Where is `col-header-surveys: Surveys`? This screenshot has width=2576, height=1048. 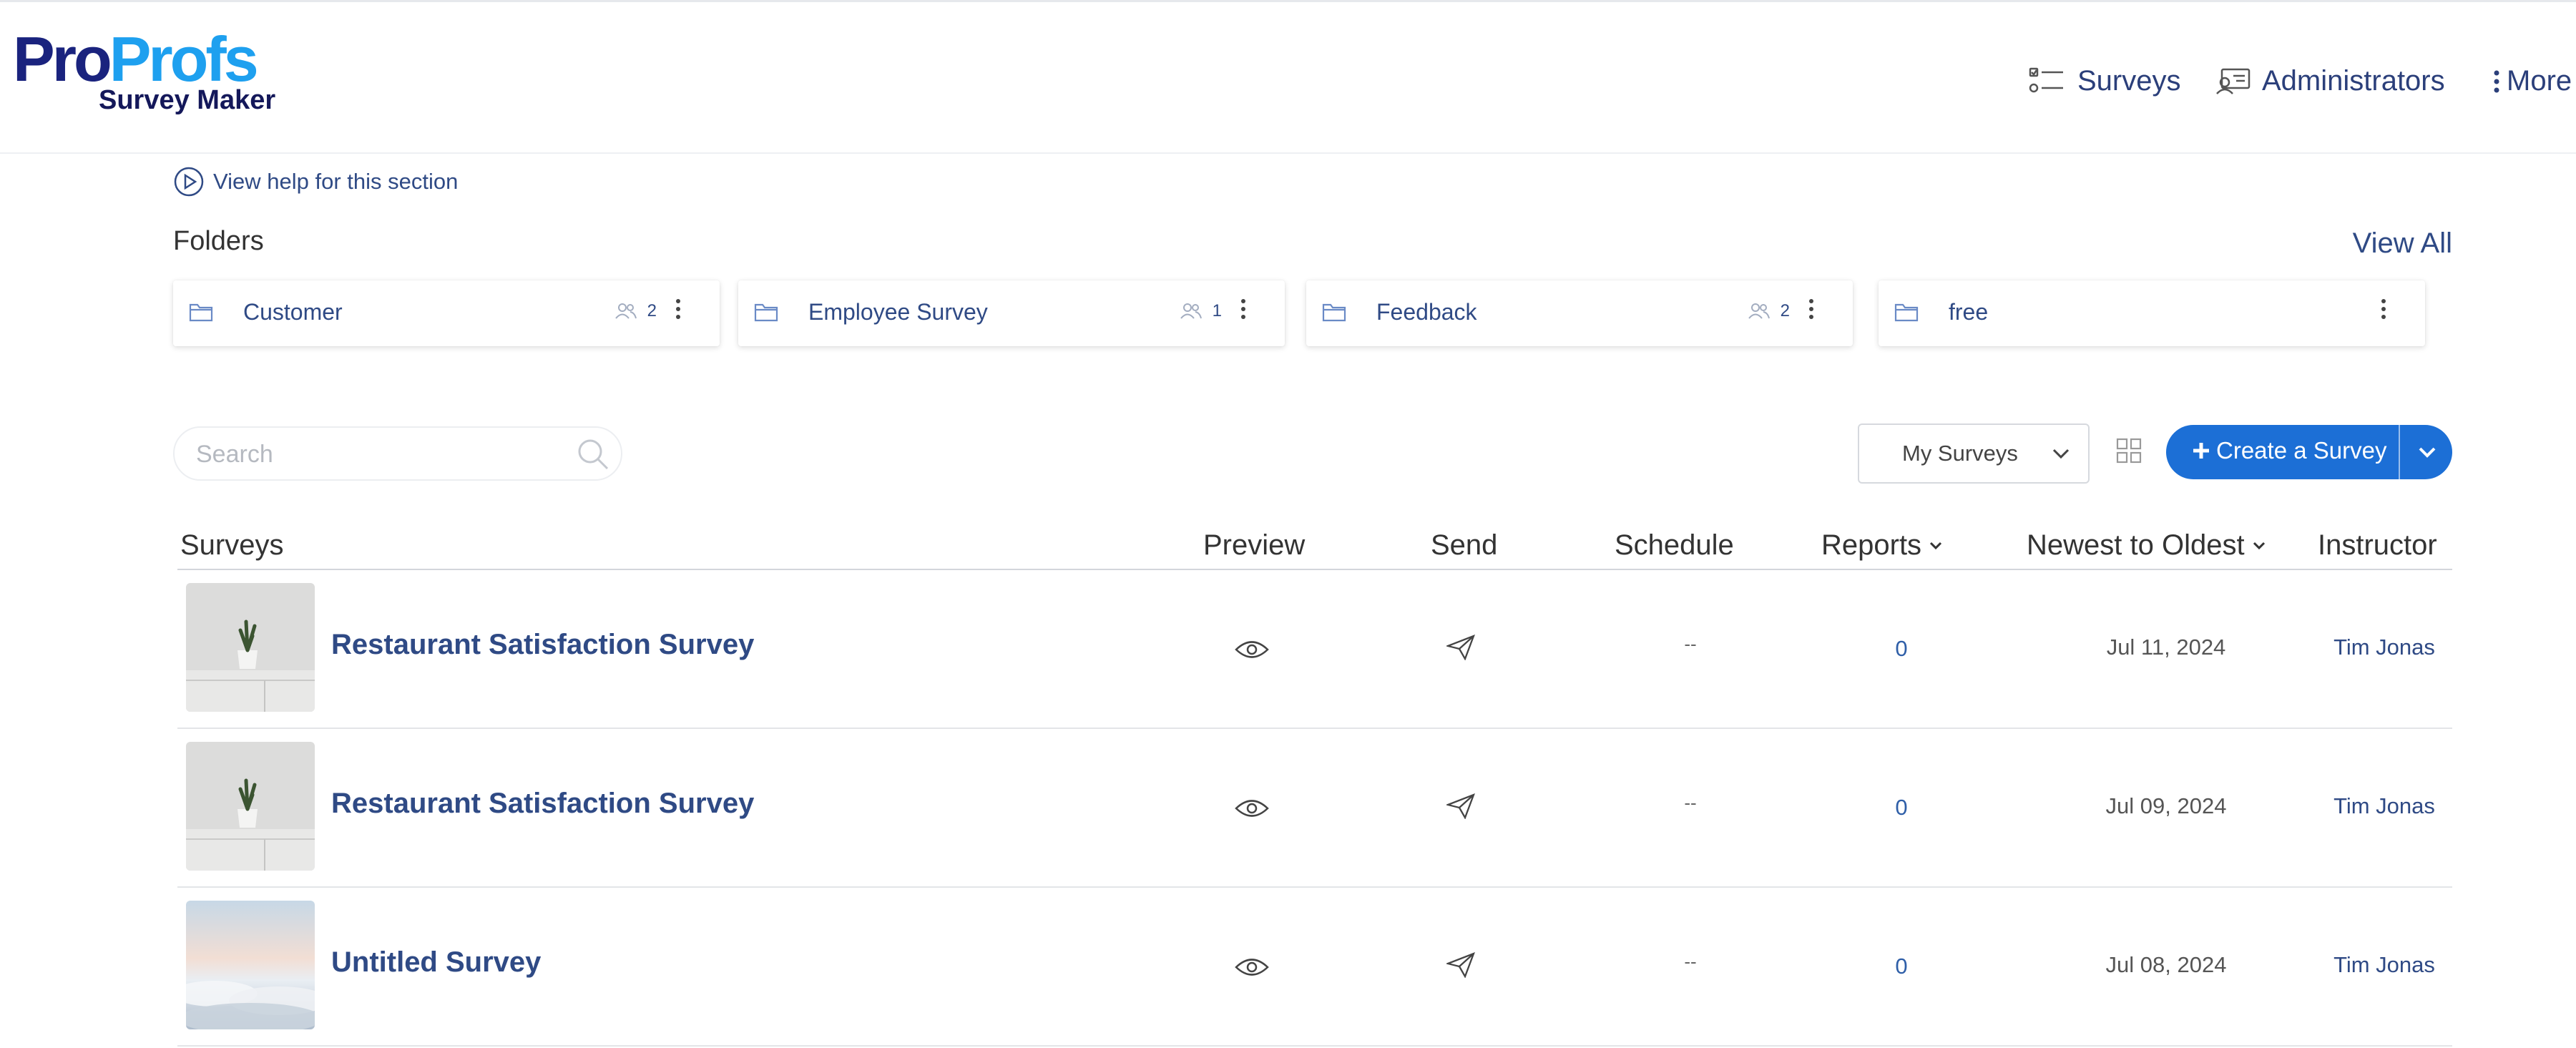 col-header-surveys: Surveys is located at coordinates (232, 545).